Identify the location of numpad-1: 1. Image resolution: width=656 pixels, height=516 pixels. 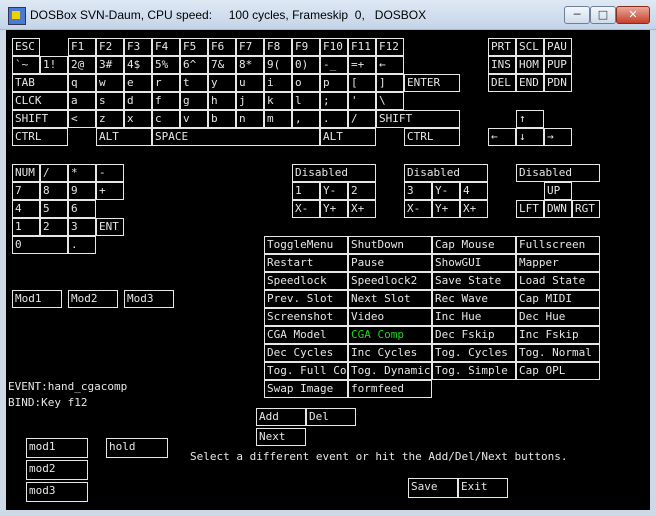
(26, 227).